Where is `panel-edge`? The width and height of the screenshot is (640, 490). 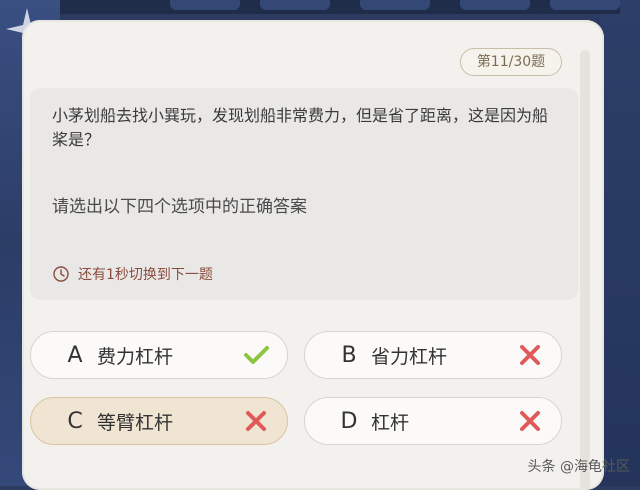 panel-edge is located at coordinates (585, 270).